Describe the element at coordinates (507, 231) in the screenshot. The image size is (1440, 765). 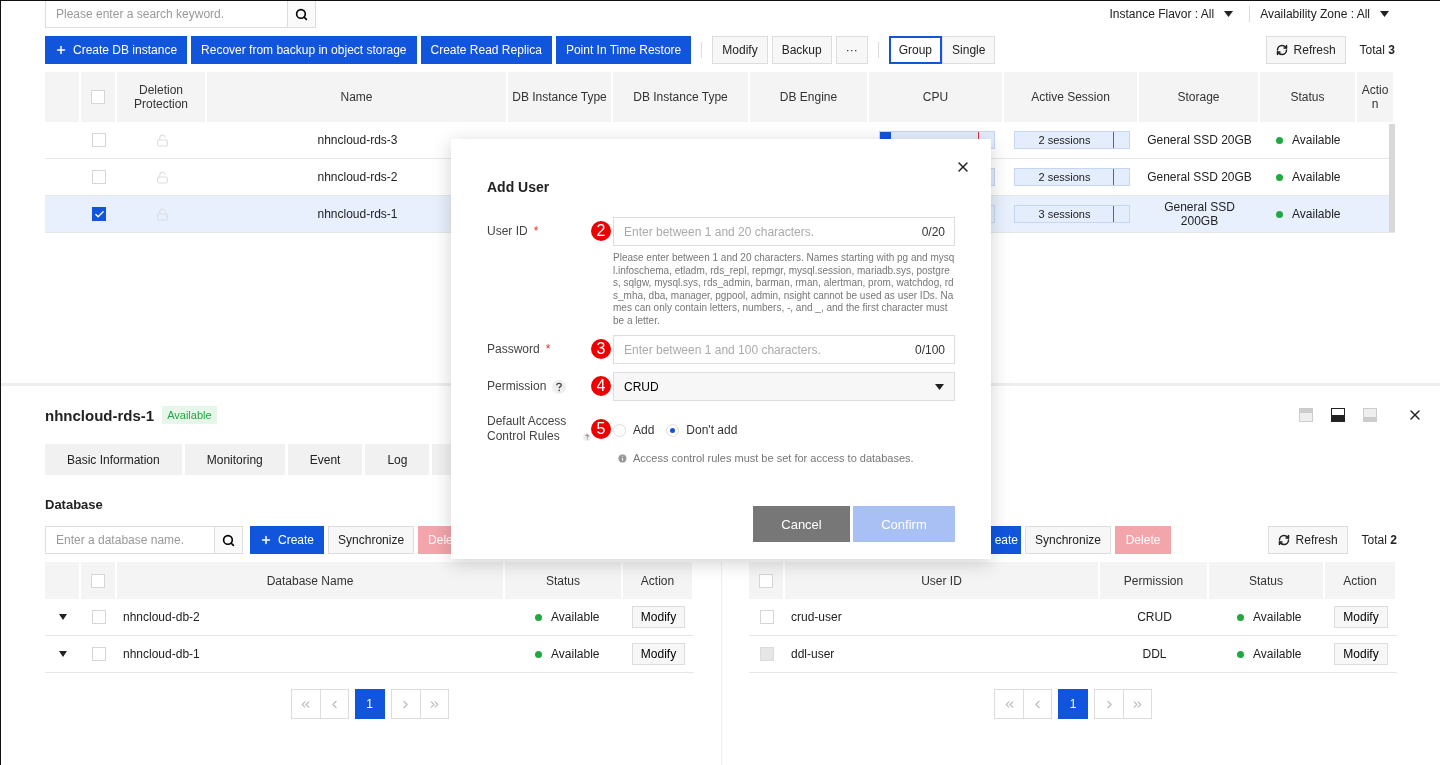
I see `field-label: User ID` at that location.